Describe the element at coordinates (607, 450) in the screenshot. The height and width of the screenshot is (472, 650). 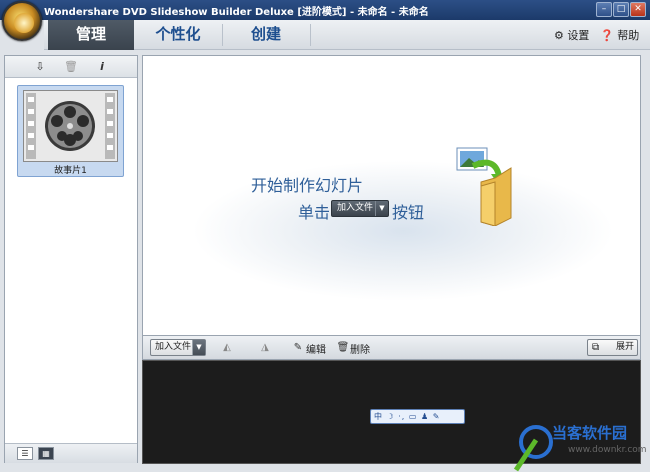
I see `watermark-url: www.downkr.com` at that location.